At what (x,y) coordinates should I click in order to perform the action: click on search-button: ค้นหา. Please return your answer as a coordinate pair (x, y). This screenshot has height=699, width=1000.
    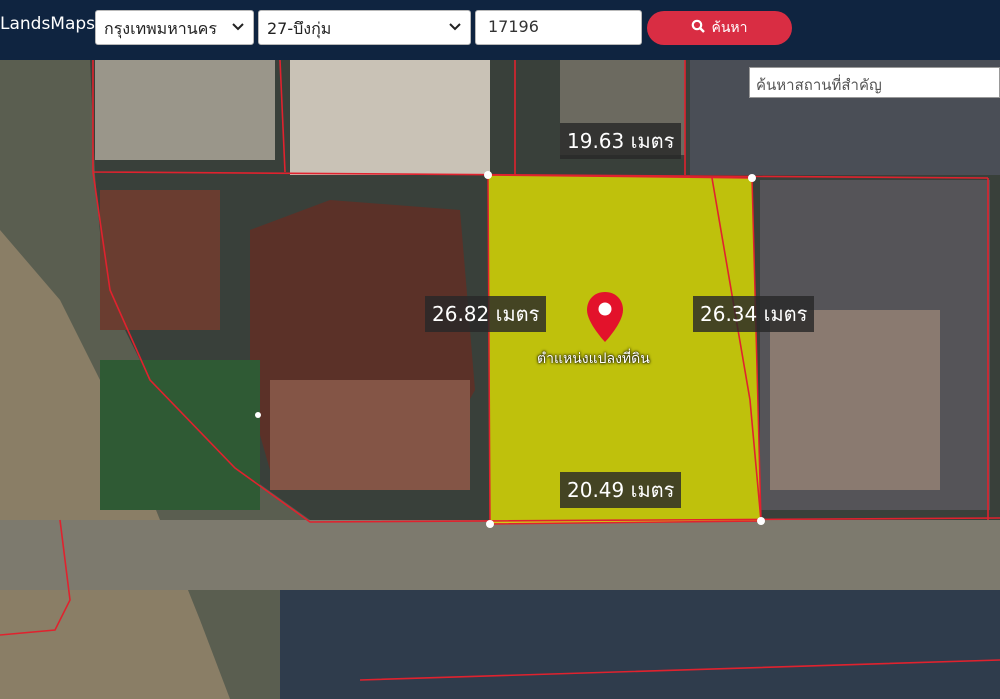
    Looking at the image, I should click on (719, 28).